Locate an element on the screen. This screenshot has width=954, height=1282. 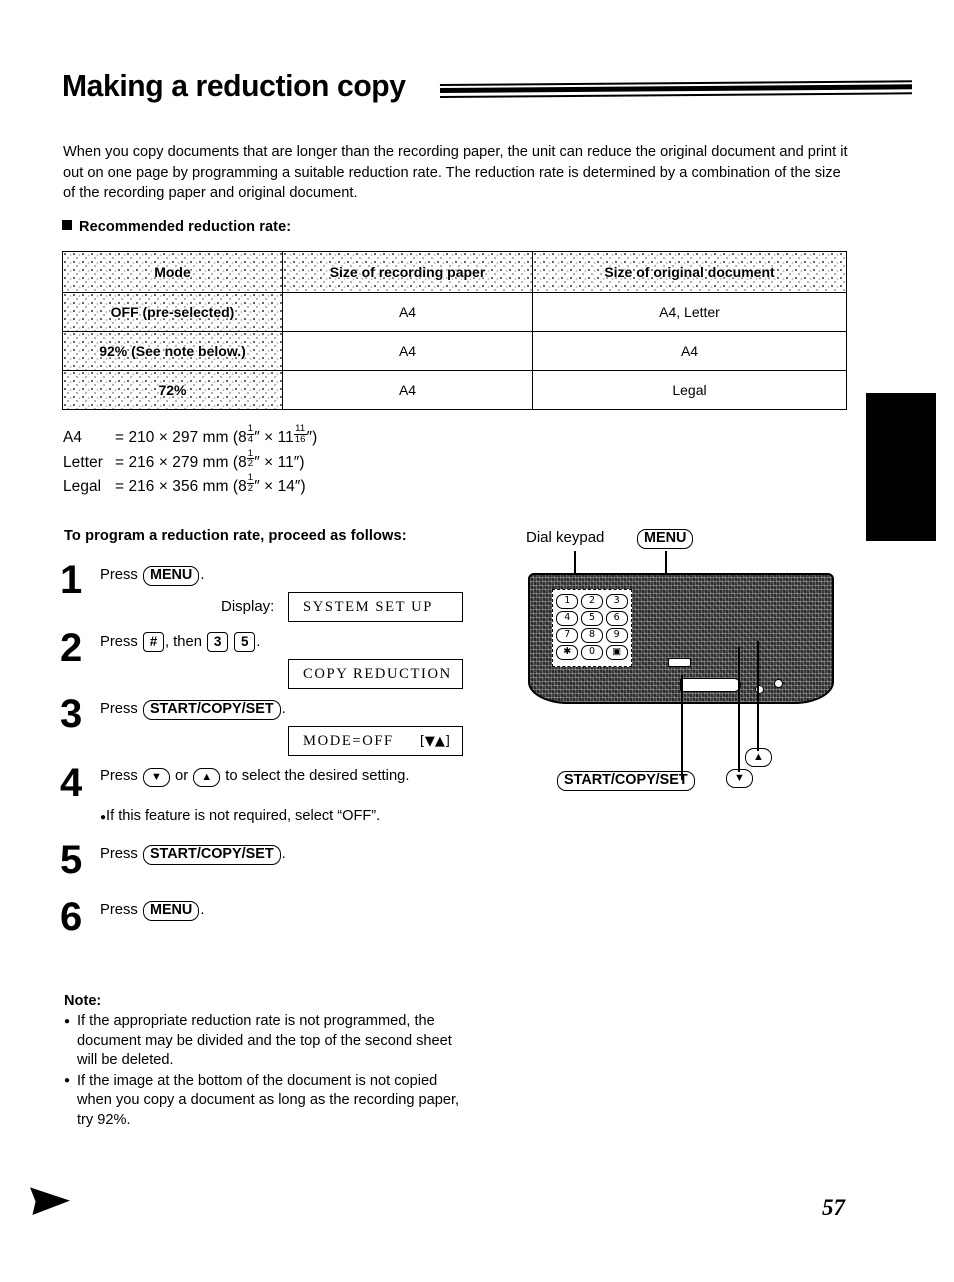
keypad-key-7: 7 is located at coordinates (567, 635).